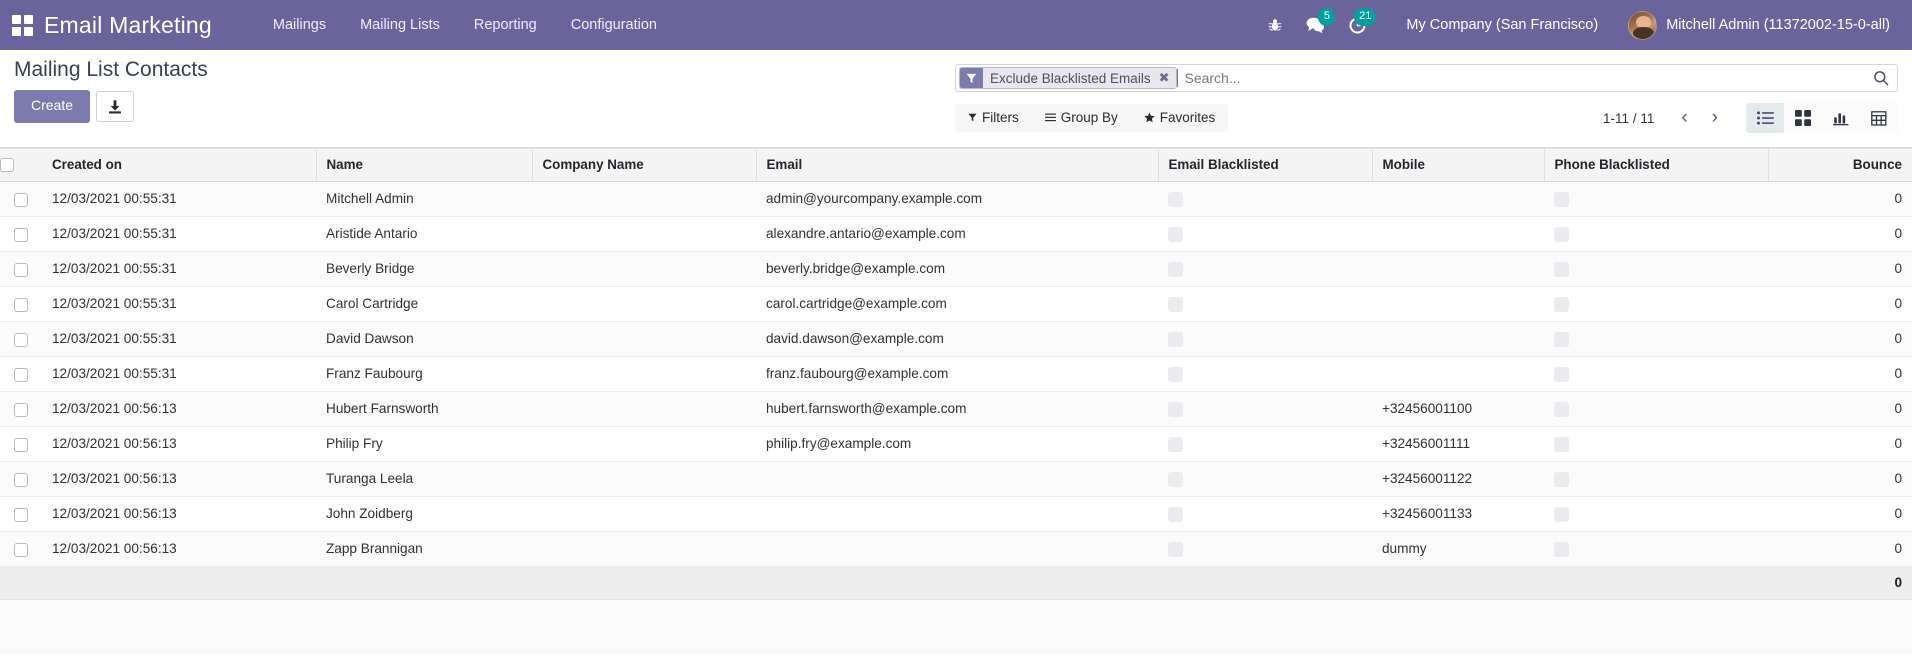 The height and width of the screenshot is (672, 1912). Describe the element at coordinates (424, 234) in the screenshot. I see `cell-name: Aristide Antario` at that location.